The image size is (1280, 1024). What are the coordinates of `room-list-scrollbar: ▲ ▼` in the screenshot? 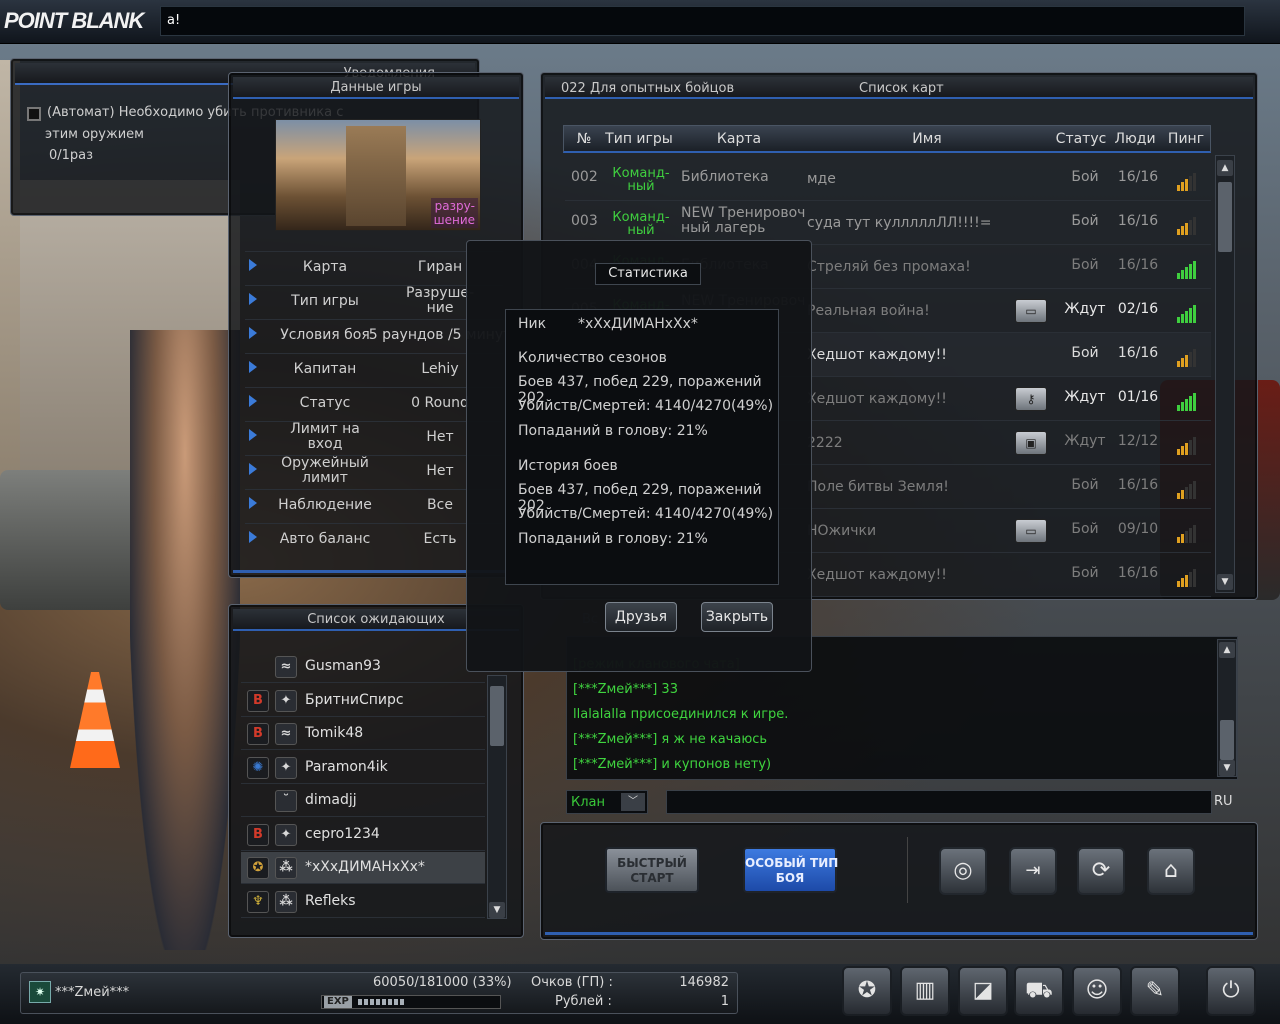 It's located at (1225, 374).